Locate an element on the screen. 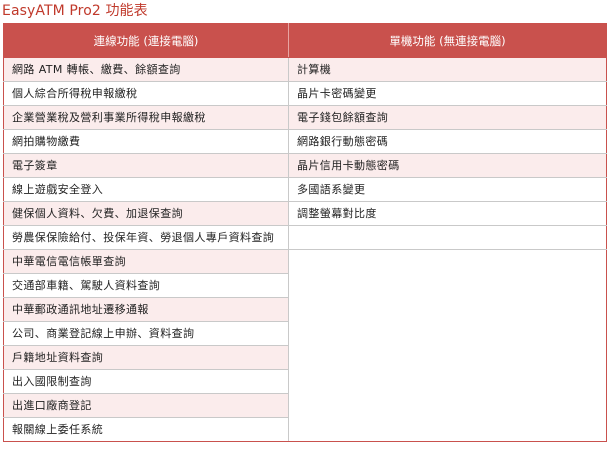 Image resolution: width=610 pixels, height=453 pixels. table-row: 中華郵政通訊地址遷移通報 is located at coordinates (305, 309).